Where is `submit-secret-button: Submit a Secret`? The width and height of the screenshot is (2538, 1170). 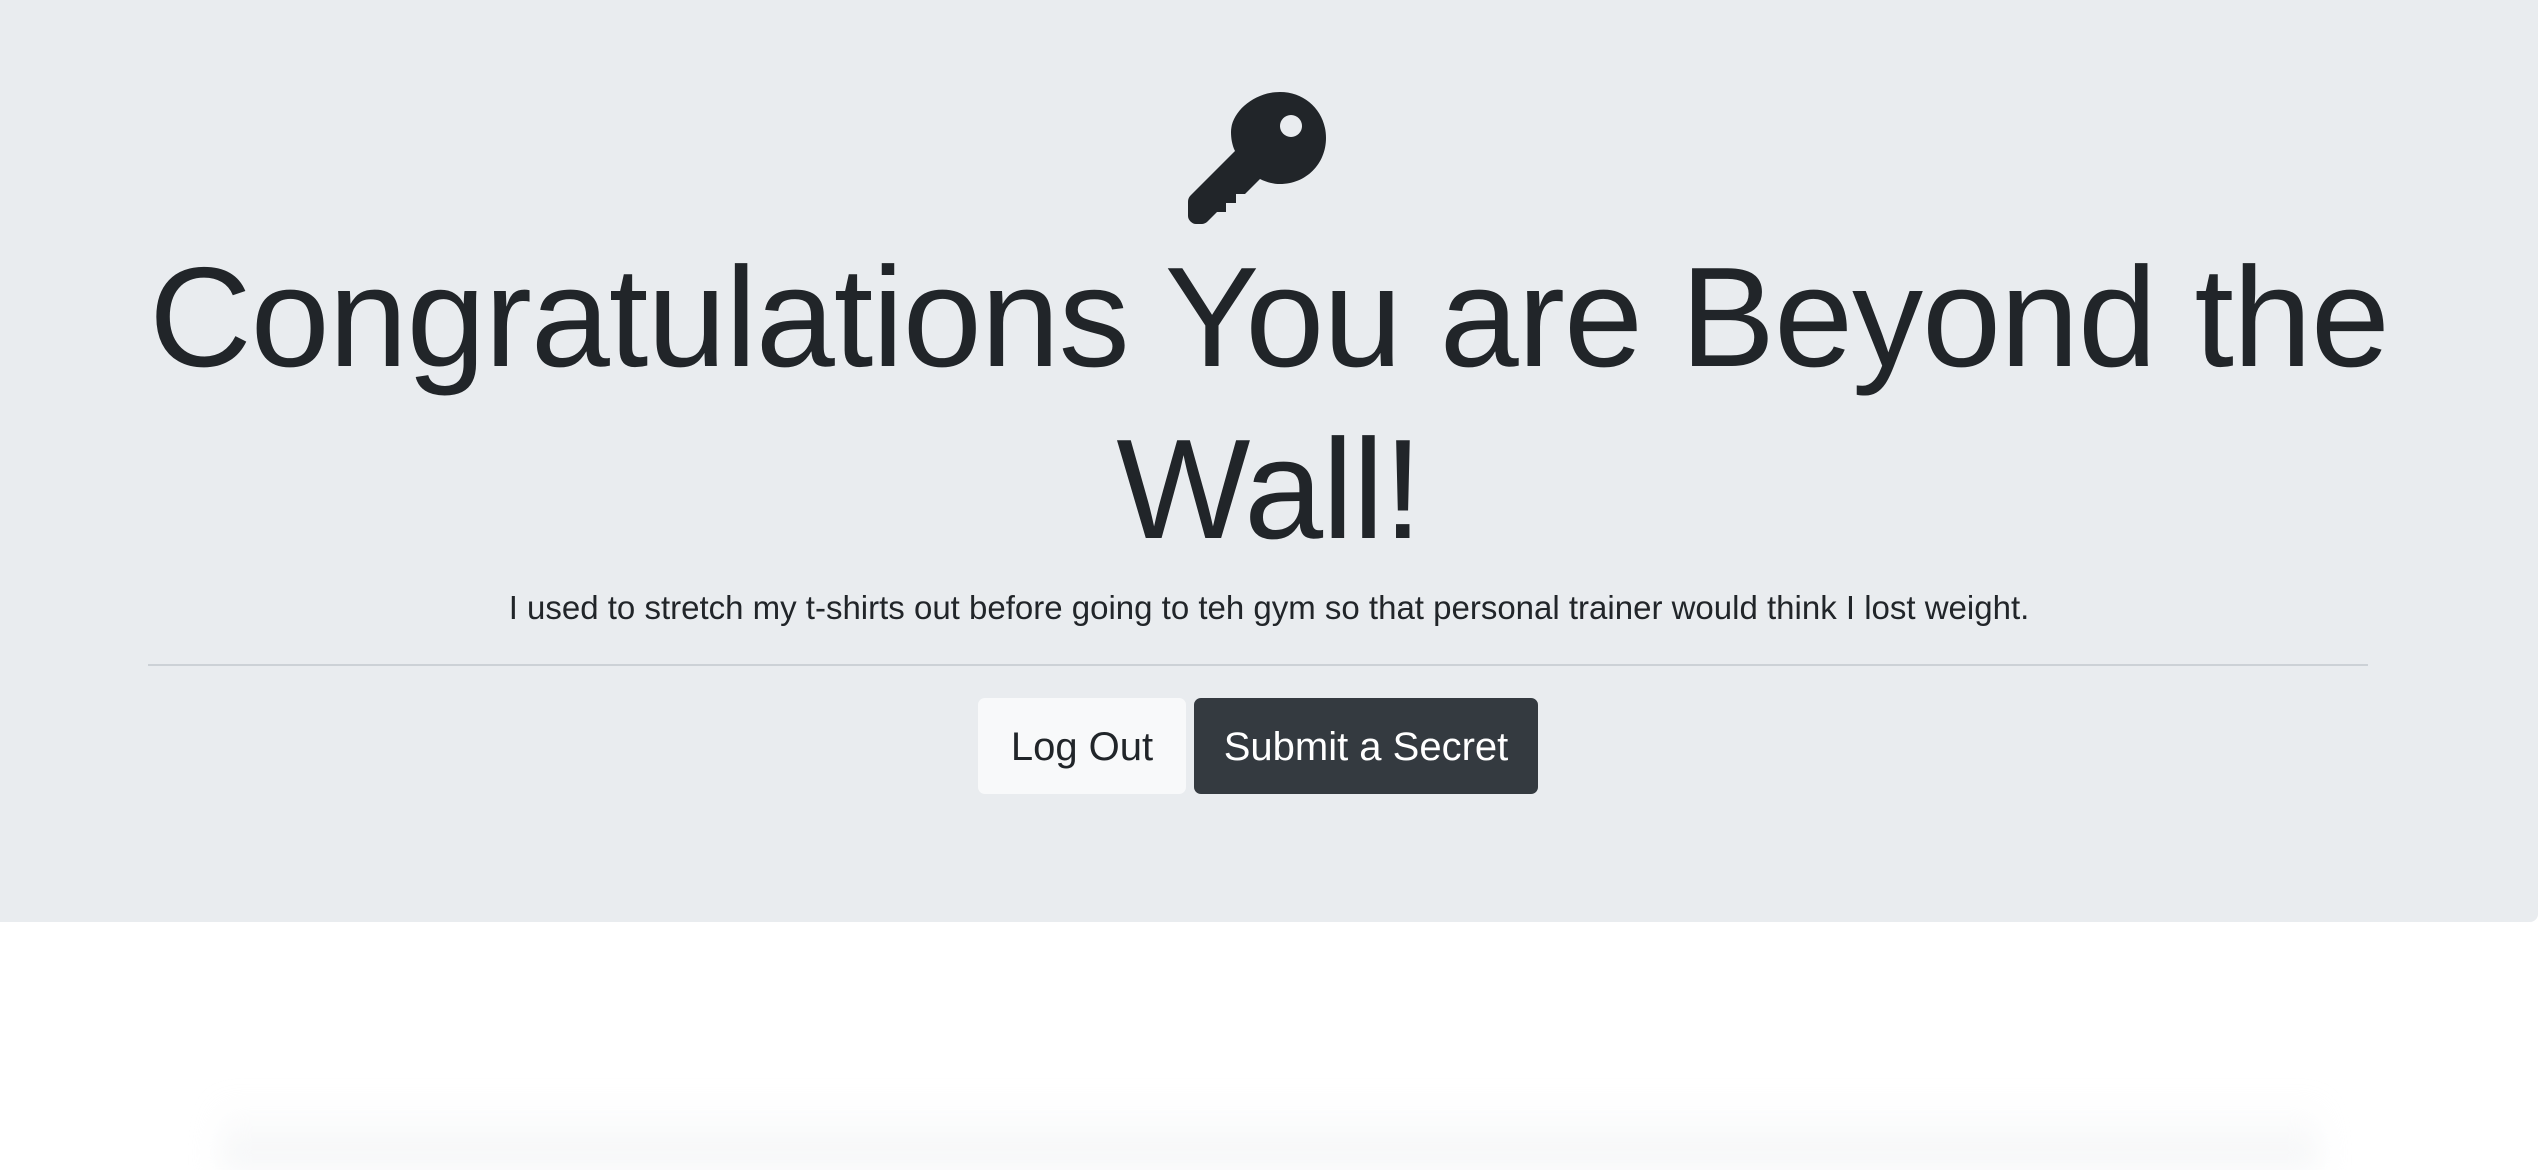
submit-secret-button: Submit a Secret is located at coordinates (1366, 746).